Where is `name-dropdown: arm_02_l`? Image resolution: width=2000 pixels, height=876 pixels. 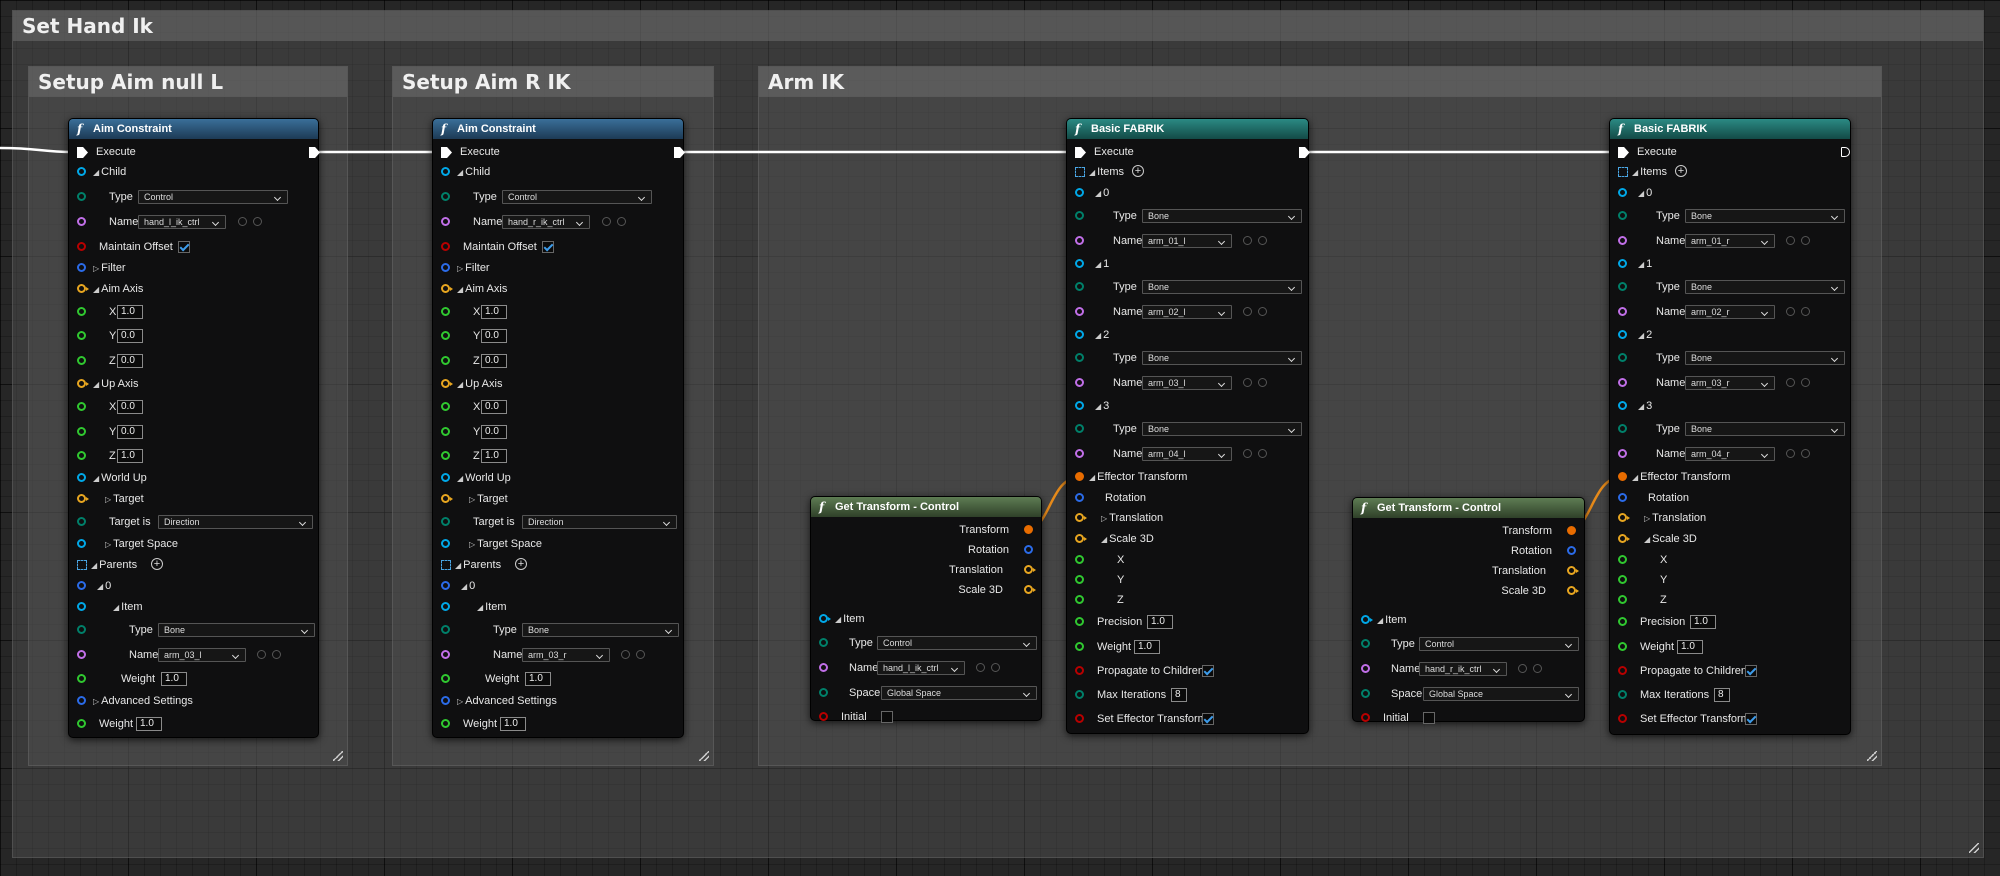
name-dropdown: arm_02_l is located at coordinates (1187, 312).